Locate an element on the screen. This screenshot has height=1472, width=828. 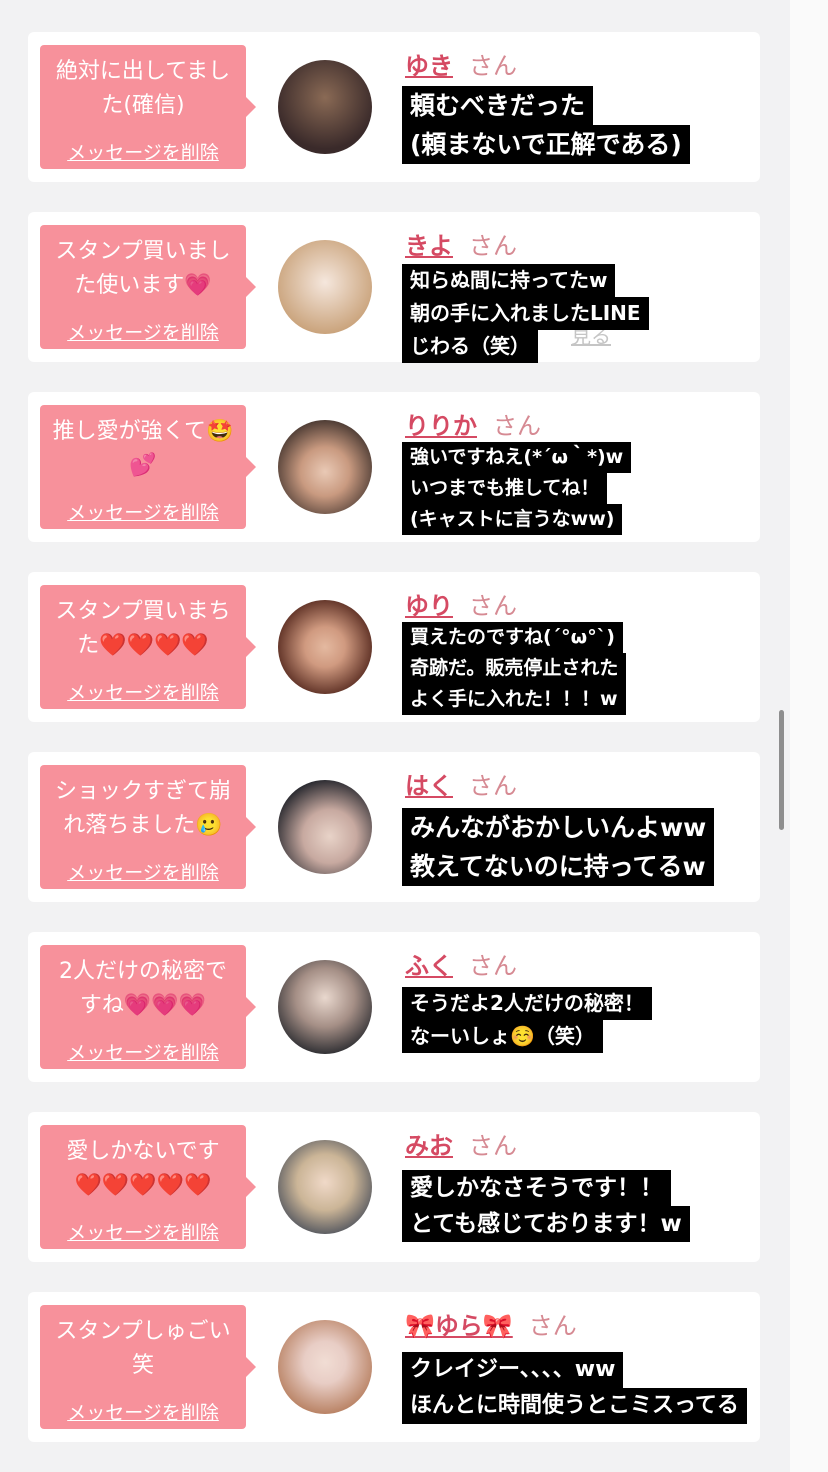
message-bubble: スタンプしゅごい 笑 メッセージを削除 is located at coordinates (148, 1367).